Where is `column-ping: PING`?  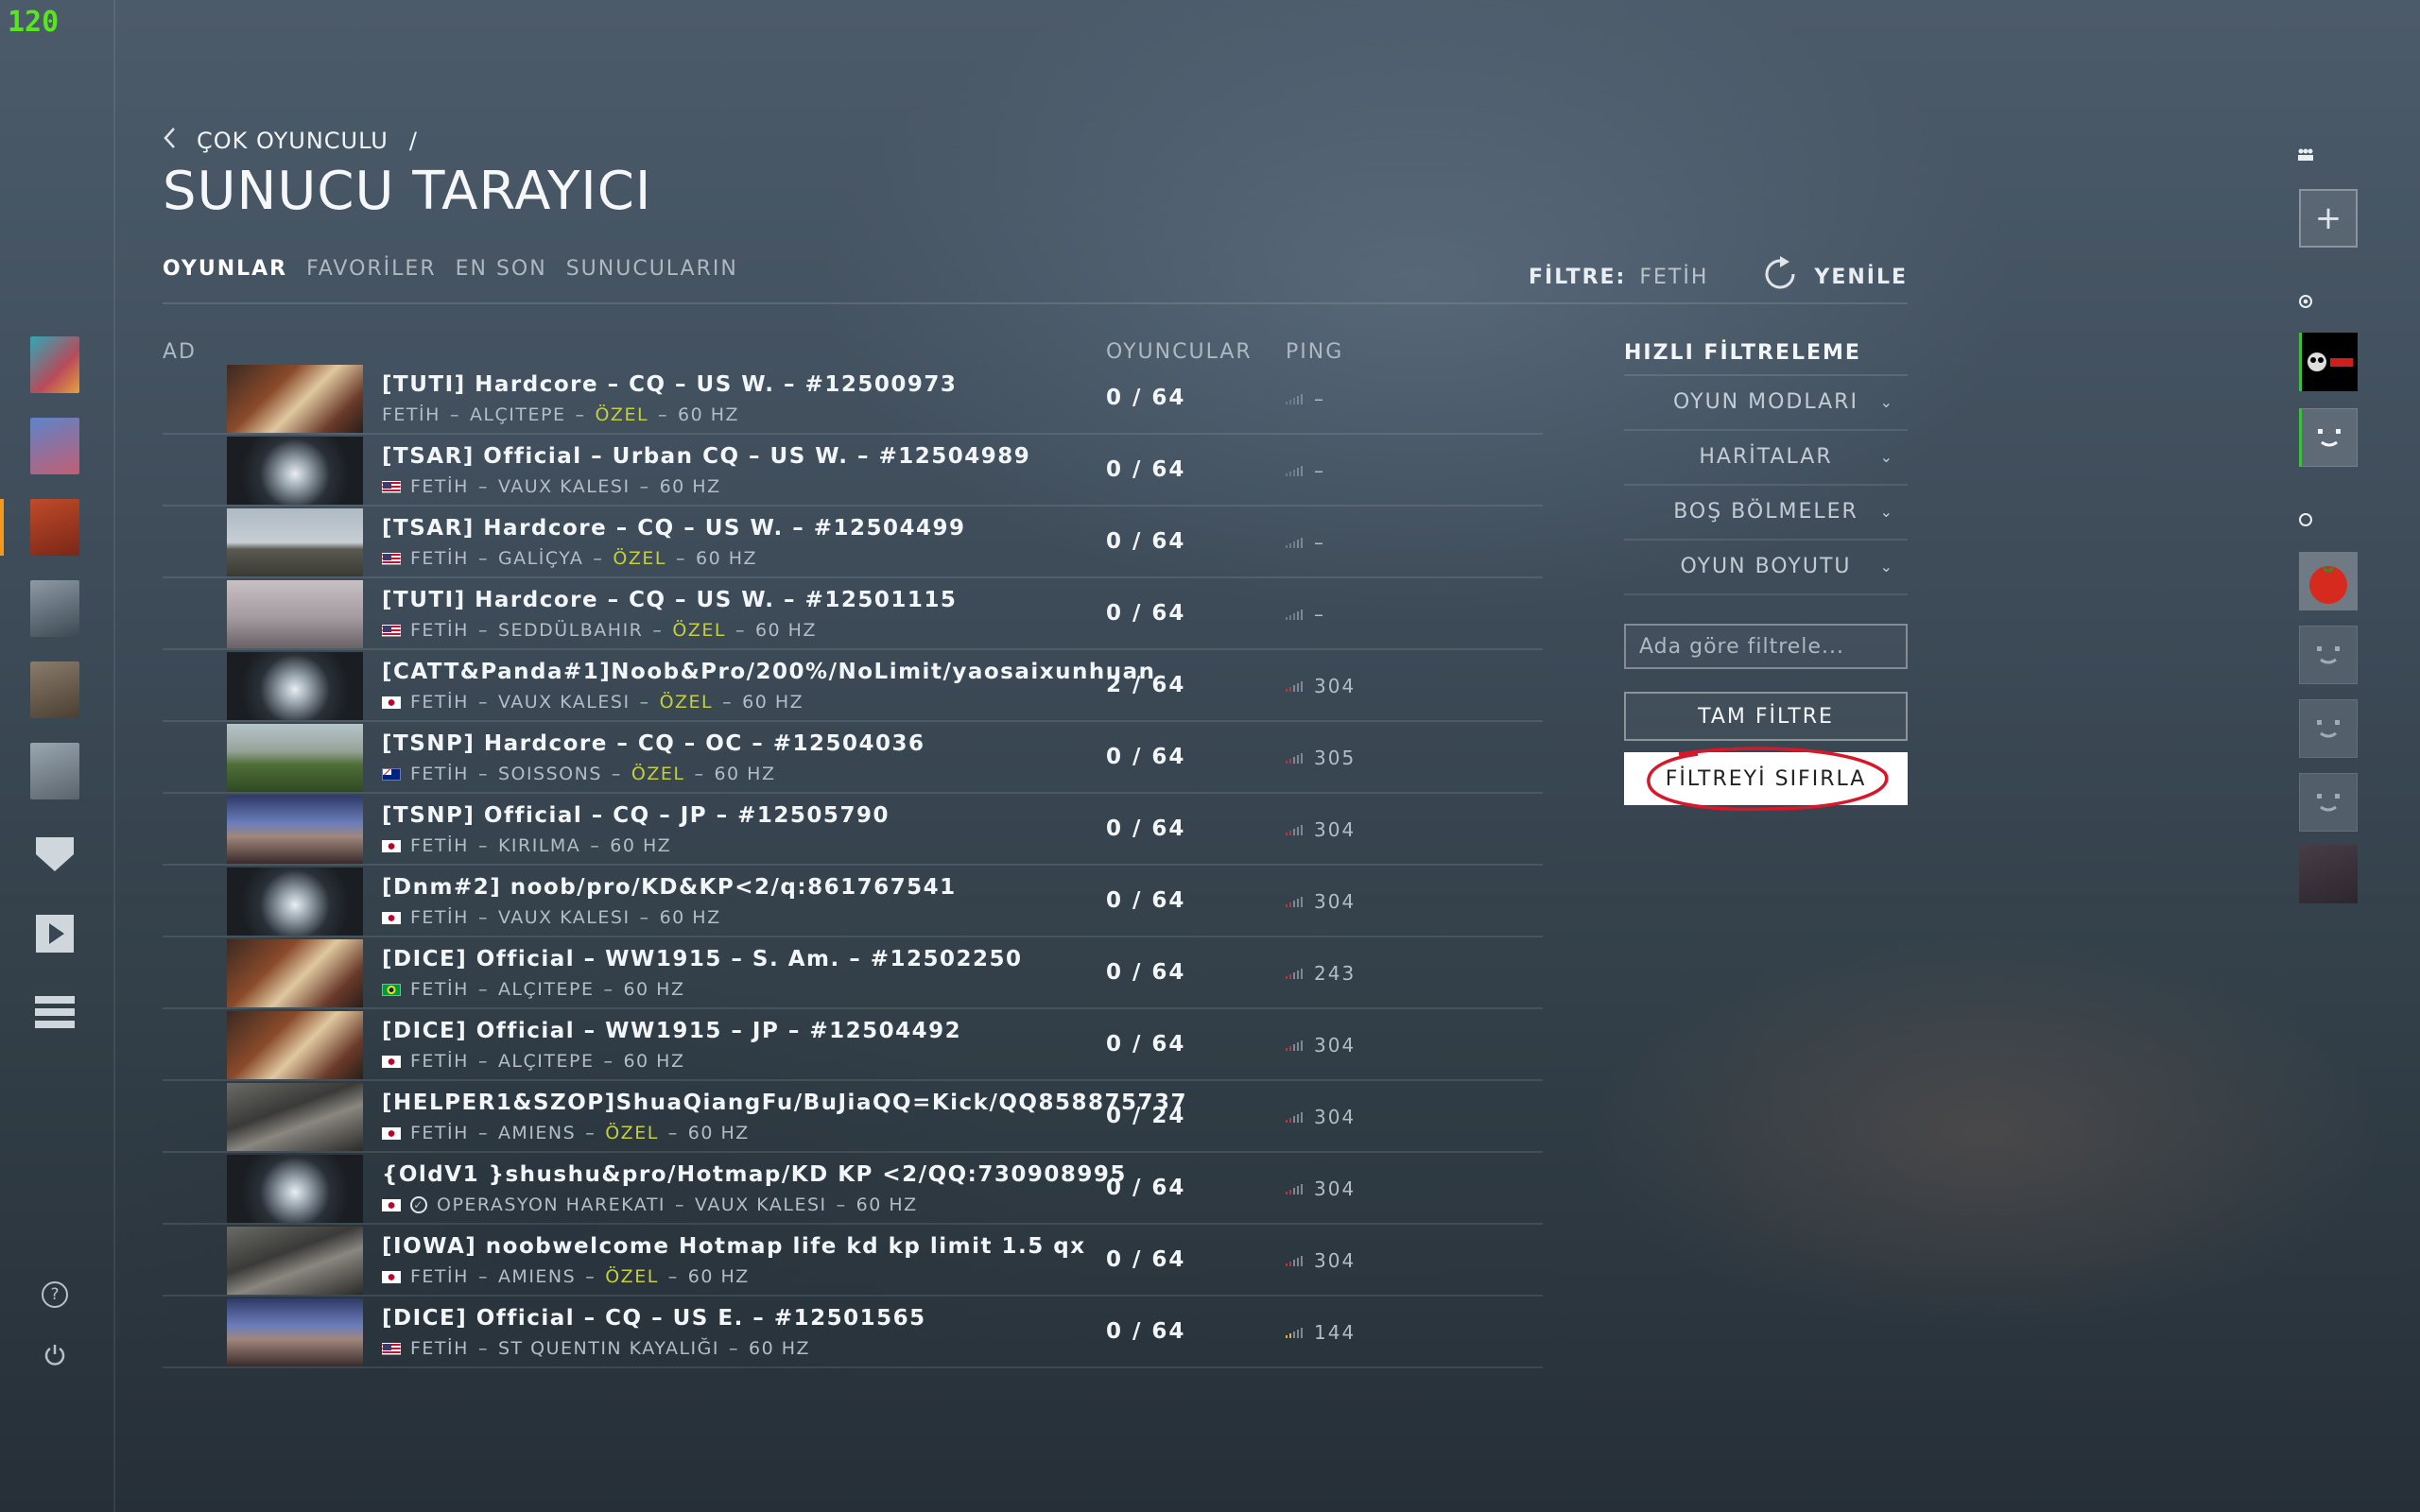 column-ping: PING is located at coordinates (1314, 352).